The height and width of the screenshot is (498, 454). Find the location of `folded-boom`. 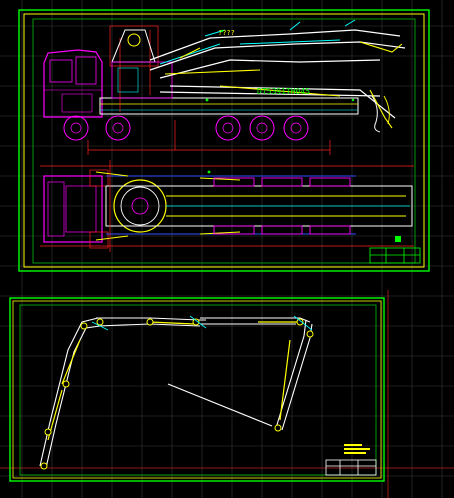

folded-boom is located at coordinates (277, 74).